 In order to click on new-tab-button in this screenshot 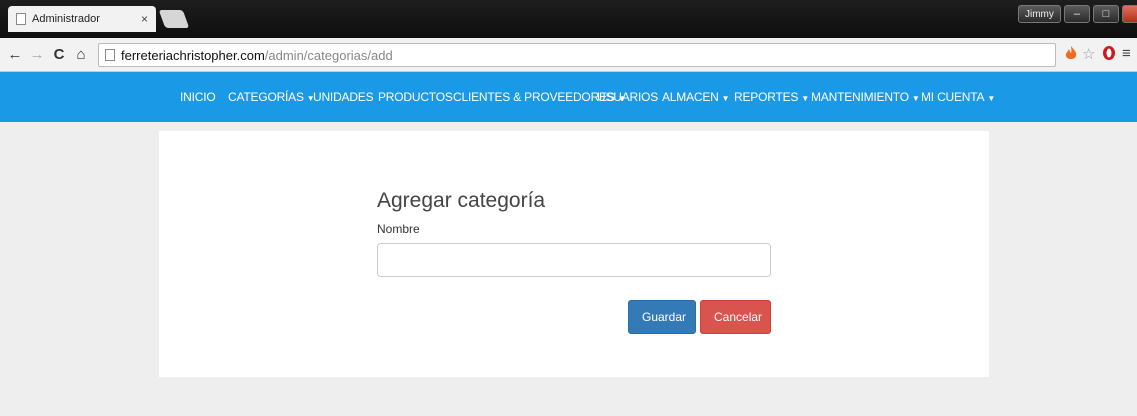, I will do `click(174, 19)`.